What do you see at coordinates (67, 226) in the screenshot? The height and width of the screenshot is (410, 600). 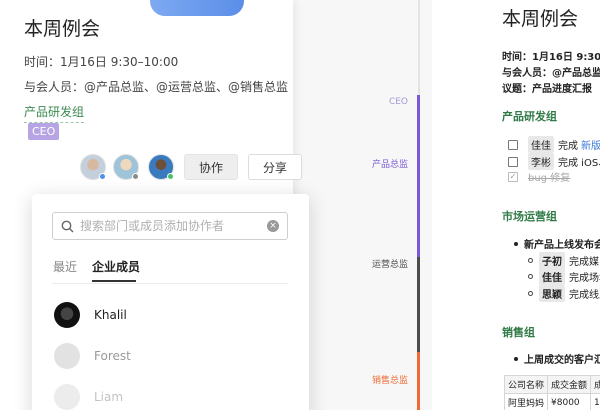 I see `search-icon` at bounding box center [67, 226].